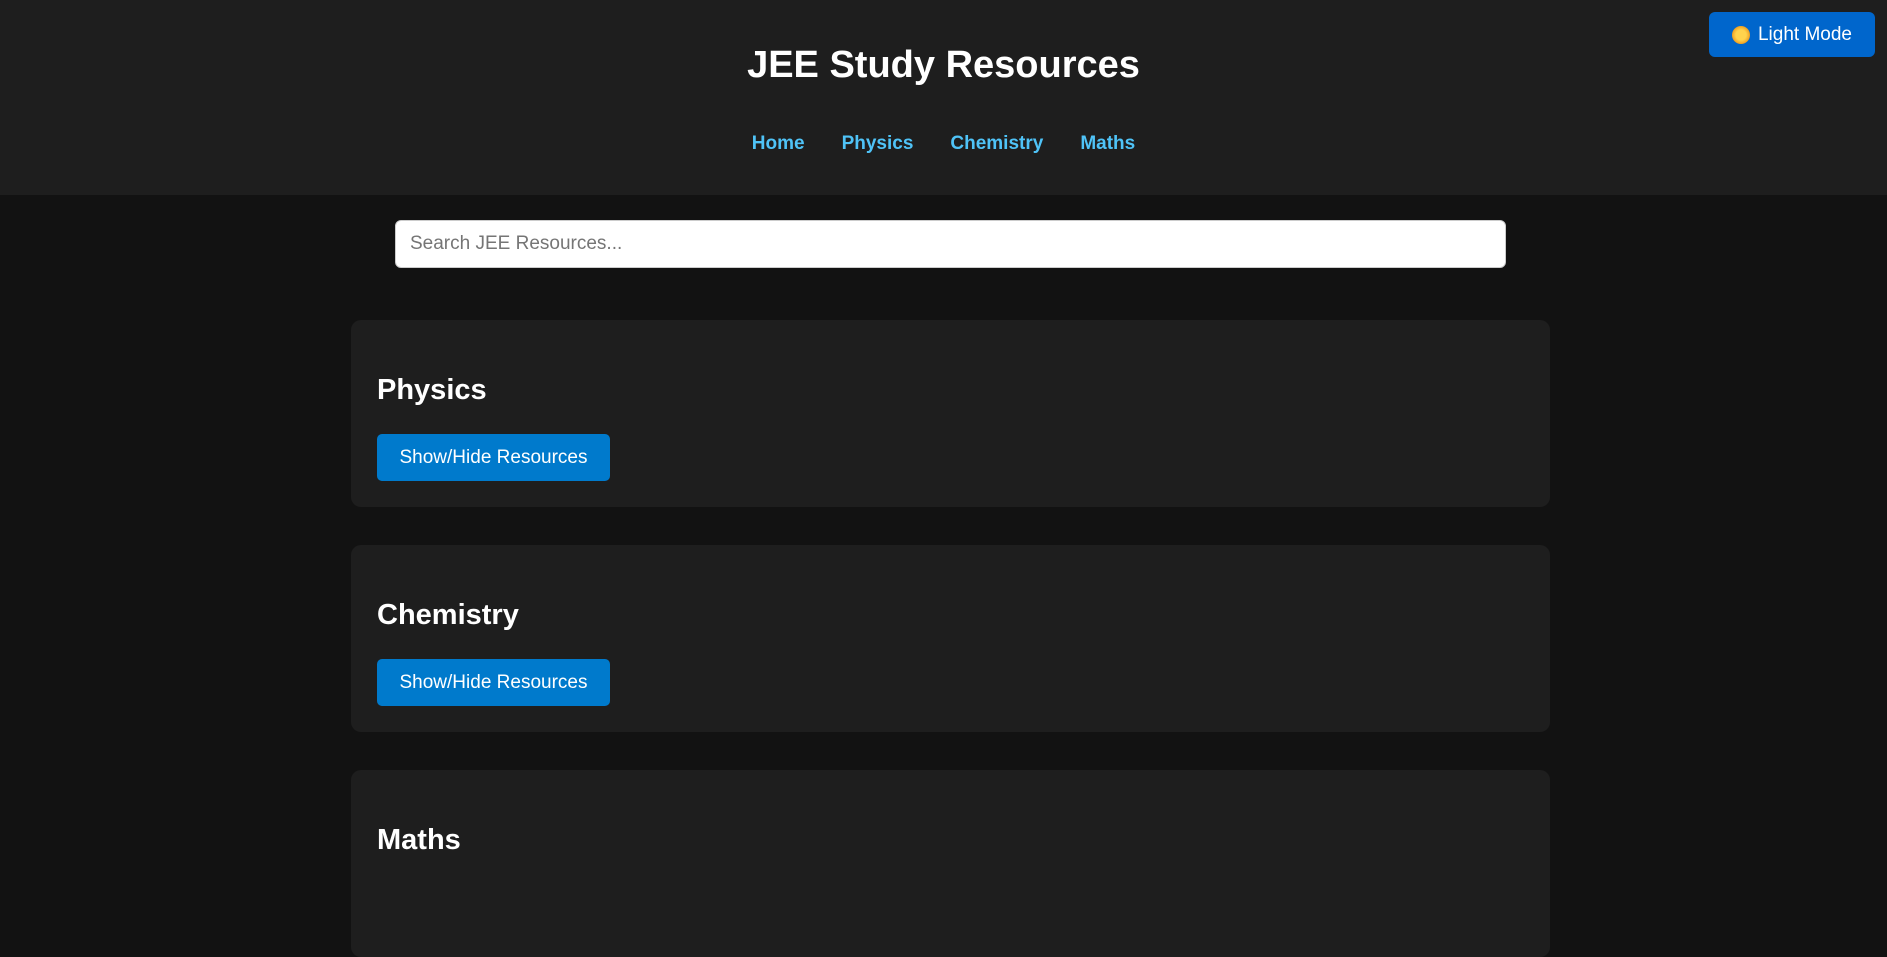  I want to click on light-mode-toggle: Light Mode, so click(1792, 34).